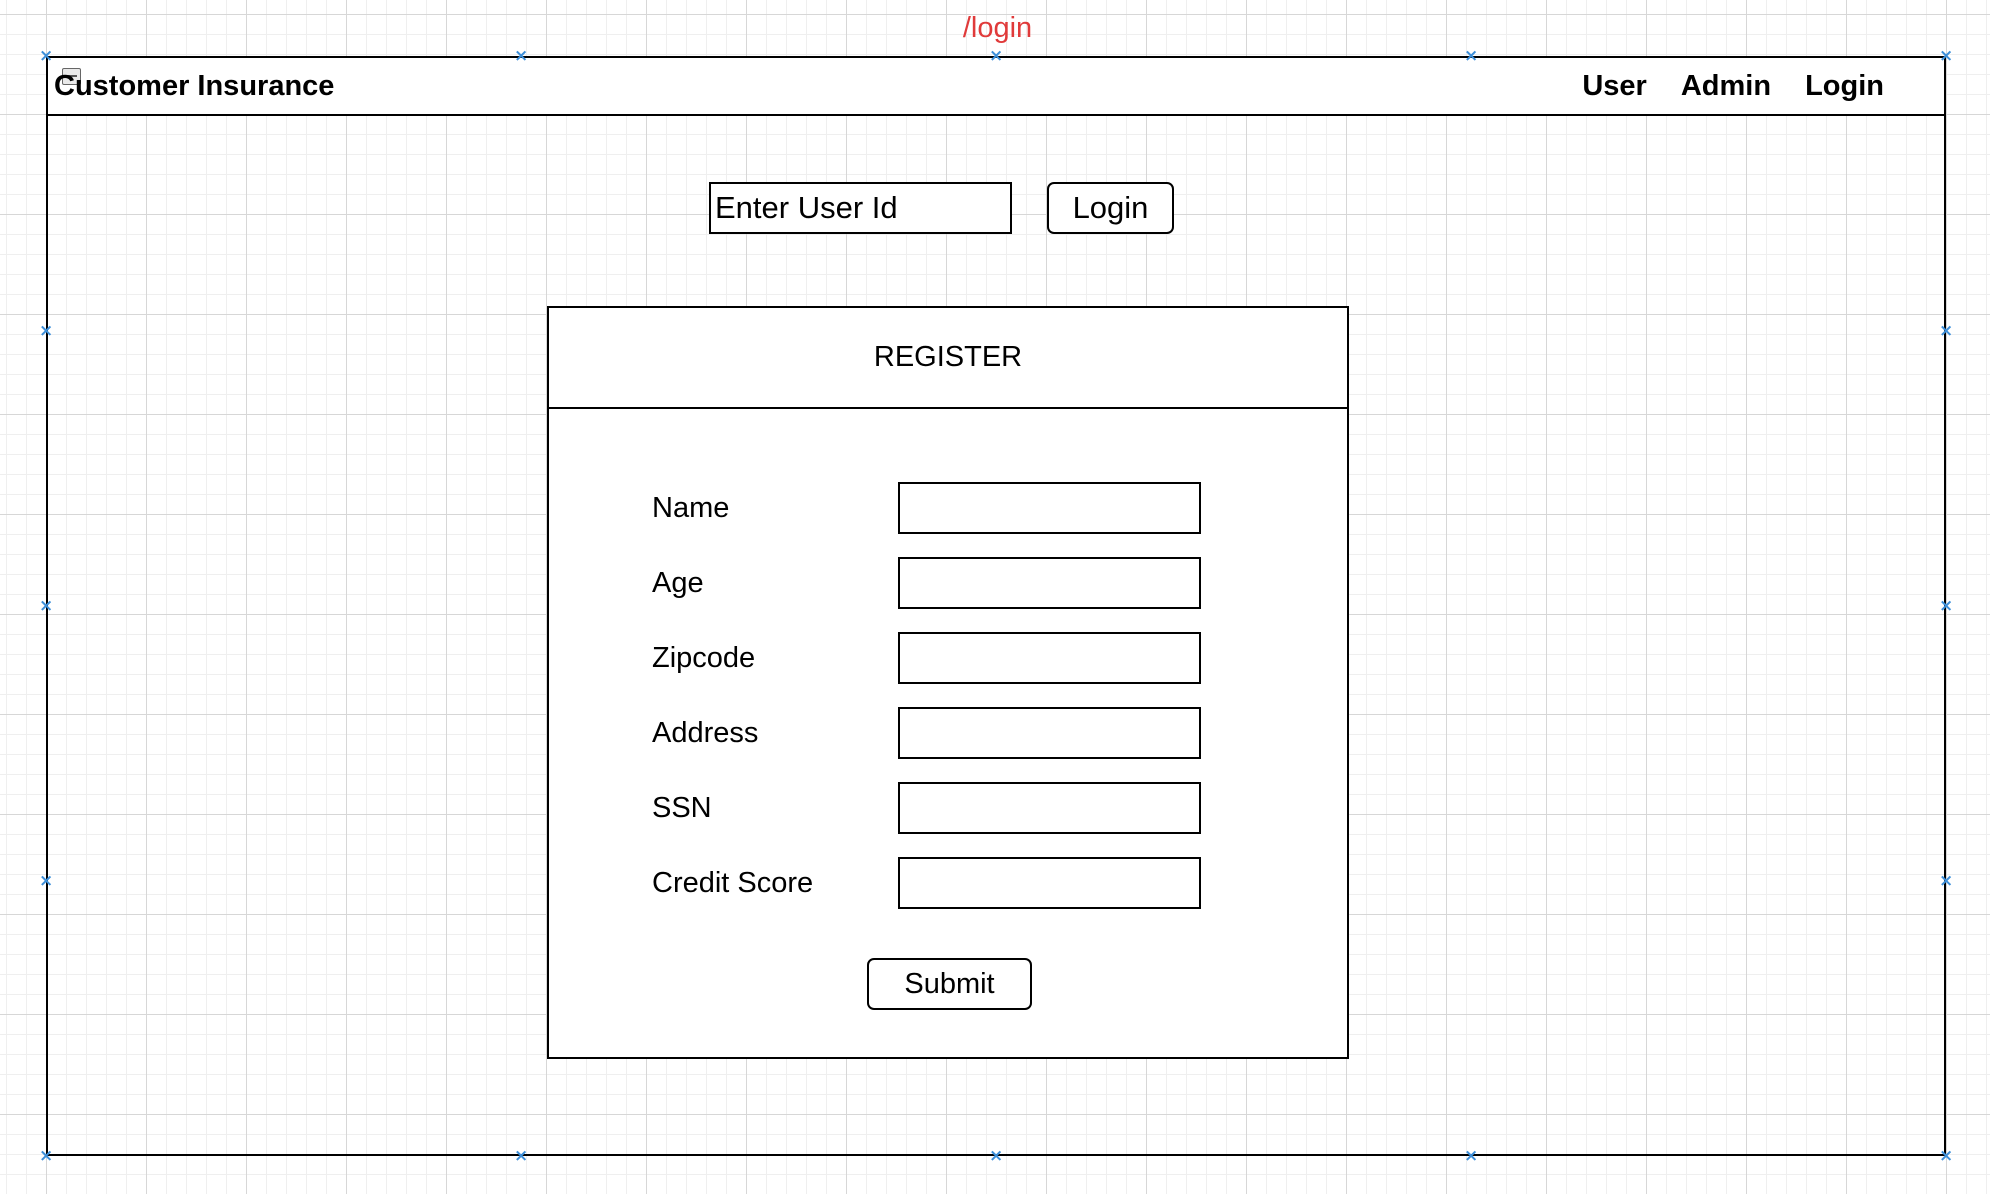  I want to click on login-button: Login, so click(1110, 208).